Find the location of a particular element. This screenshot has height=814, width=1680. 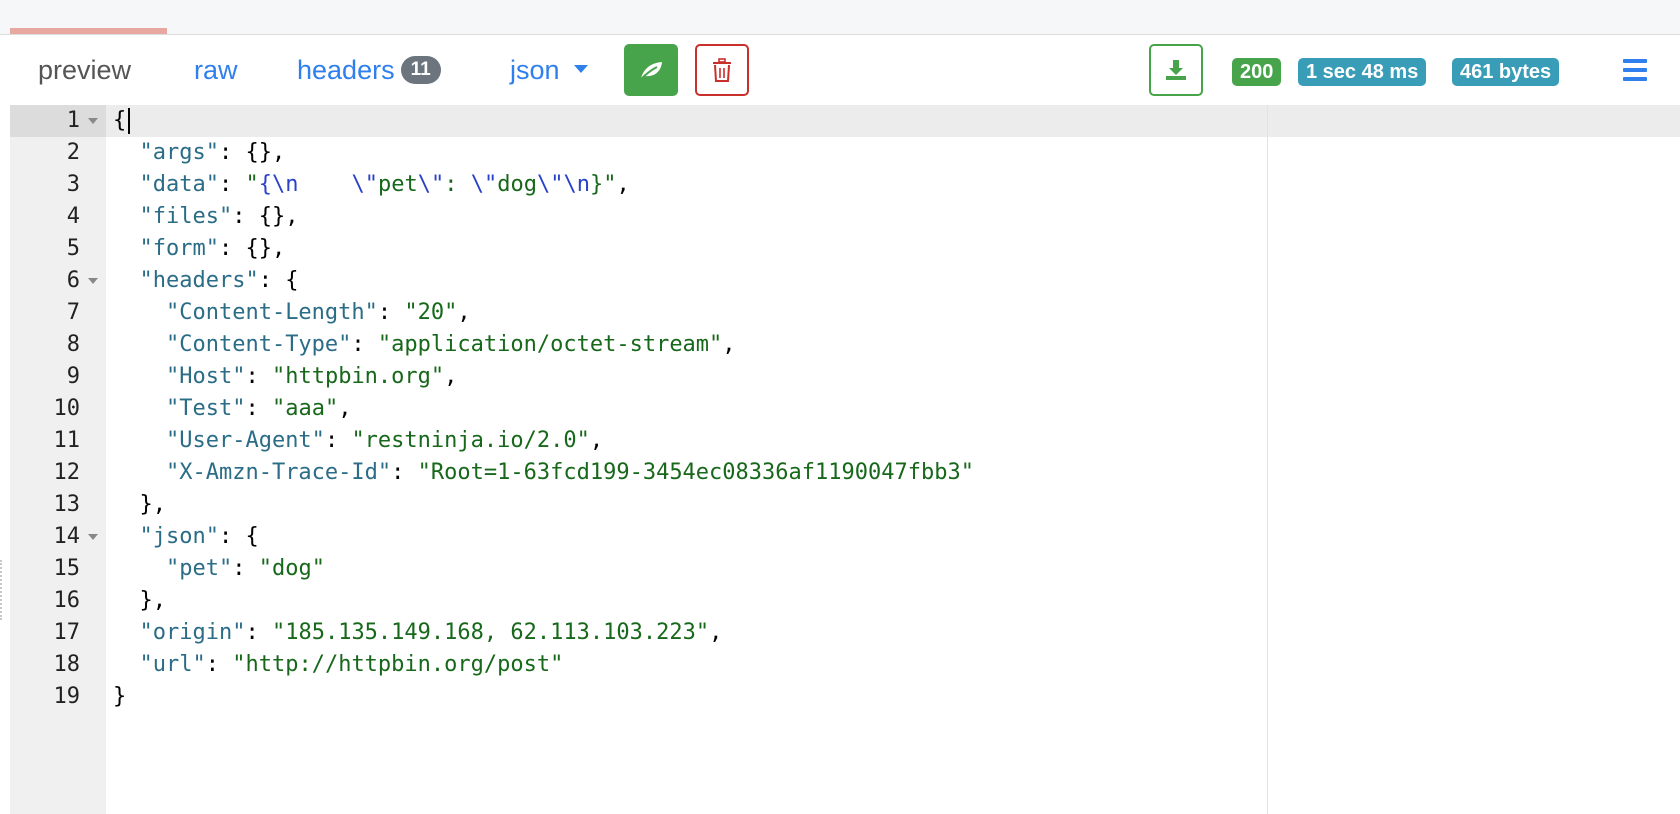

code-line: 11 "User-Agent": "restninja.io/2.0", is located at coordinates (760, 441).